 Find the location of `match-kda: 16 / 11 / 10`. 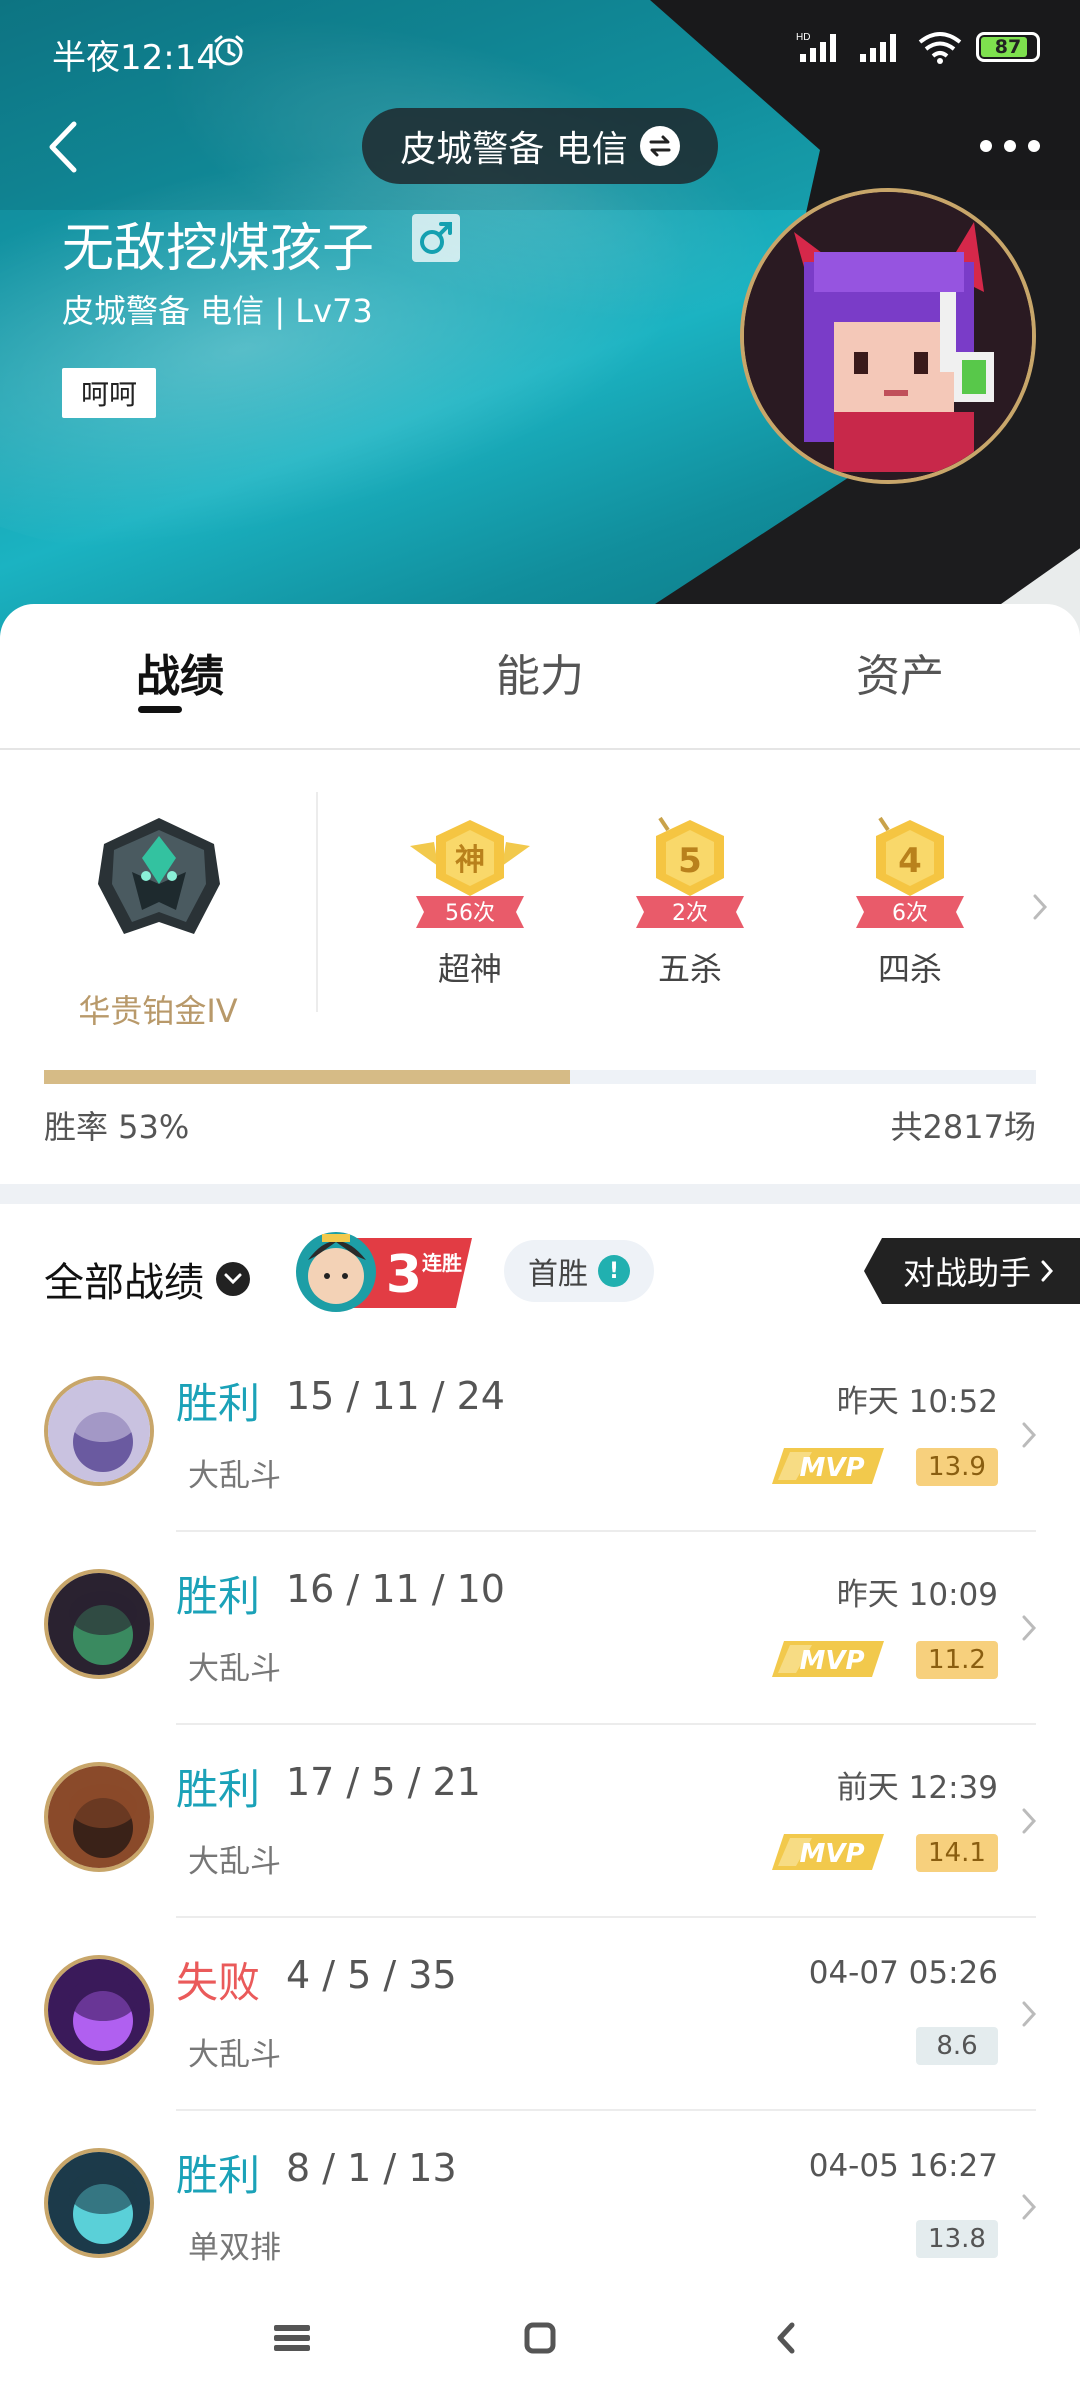

match-kda: 16 / 11 / 10 is located at coordinates (395, 1589).